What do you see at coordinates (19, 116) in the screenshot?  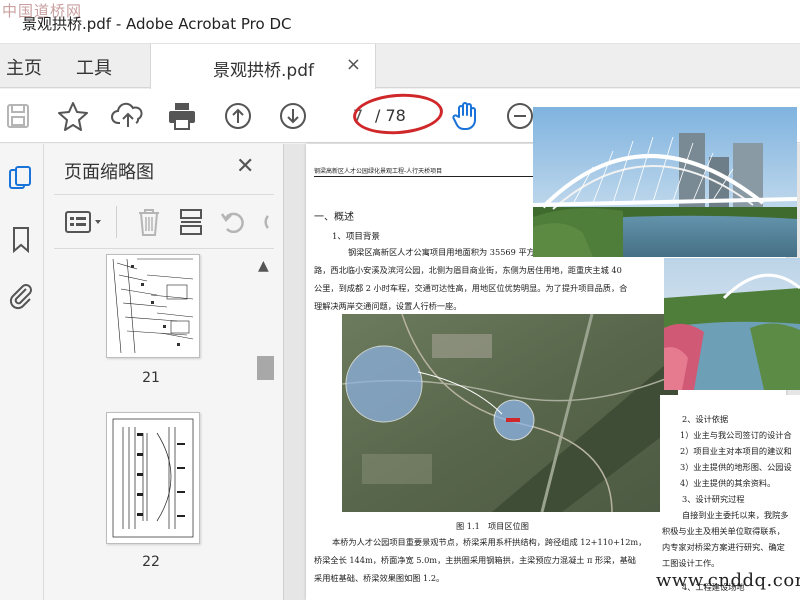 I see `save-icon` at bounding box center [19, 116].